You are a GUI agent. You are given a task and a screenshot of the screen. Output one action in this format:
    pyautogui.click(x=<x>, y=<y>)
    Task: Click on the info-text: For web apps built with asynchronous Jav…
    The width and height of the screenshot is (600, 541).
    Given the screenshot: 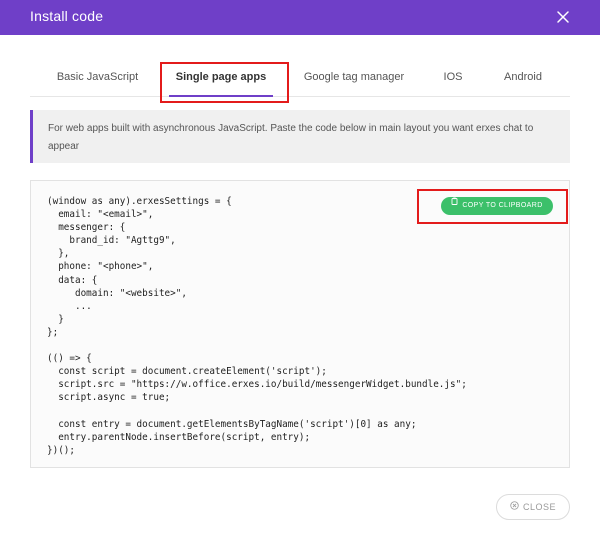 What is the action you would take?
    pyautogui.click(x=291, y=137)
    